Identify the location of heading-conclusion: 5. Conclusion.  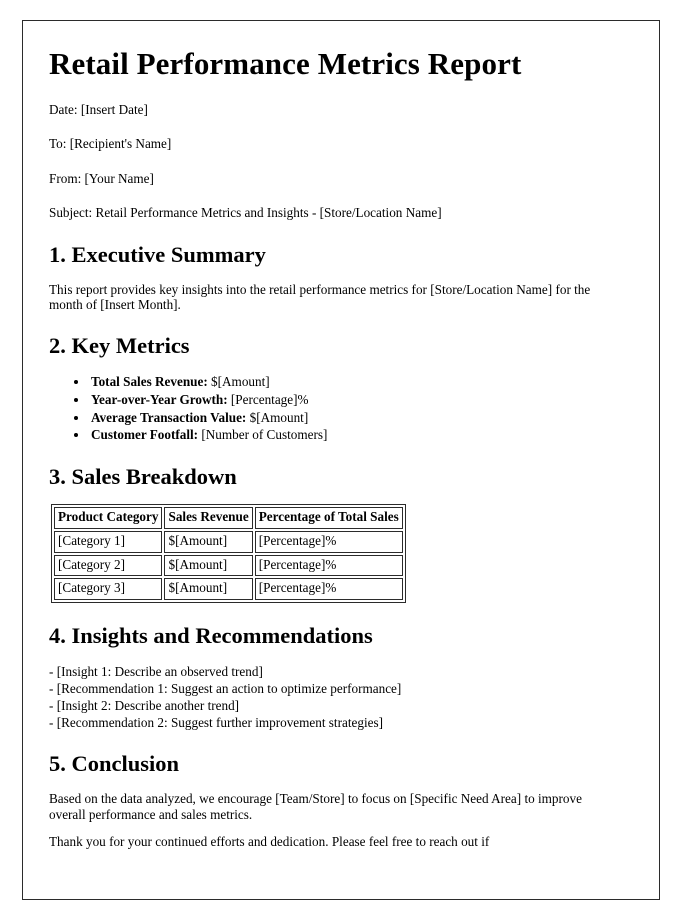
(114, 764).